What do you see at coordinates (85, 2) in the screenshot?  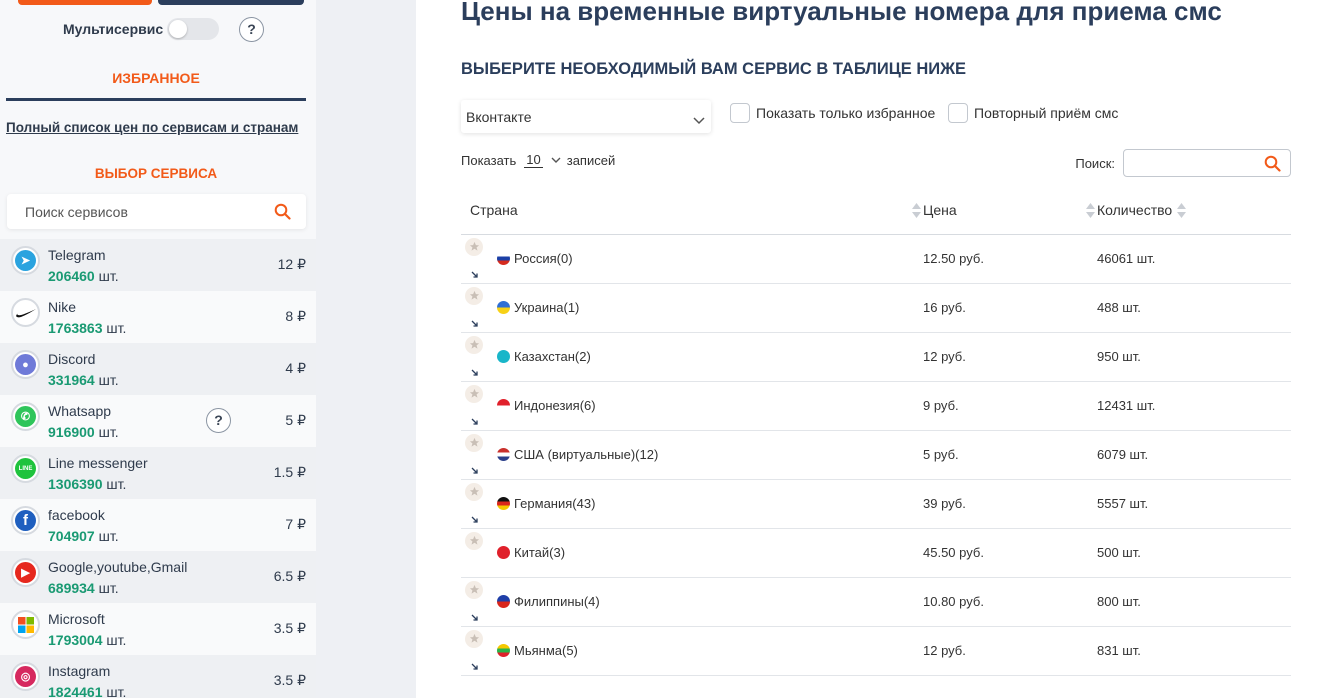 I see `top-orange-button` at bounding box center [85, 2].